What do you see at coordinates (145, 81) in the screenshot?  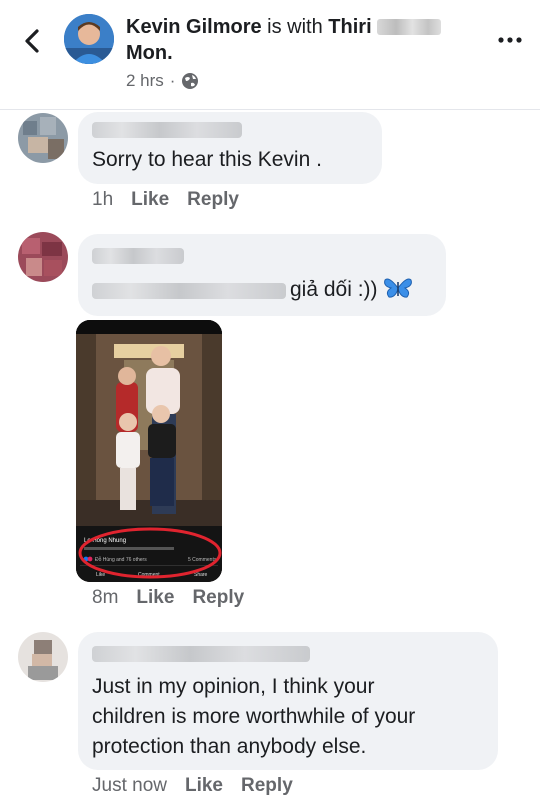 I see `post-time: 2 hrs` at bounding box center [145, 81].